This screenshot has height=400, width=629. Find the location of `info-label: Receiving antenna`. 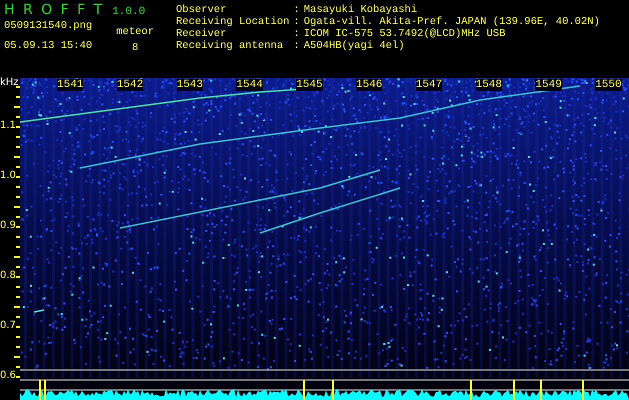

info-label: Receiving antenna is located at coordinates (230, 46).